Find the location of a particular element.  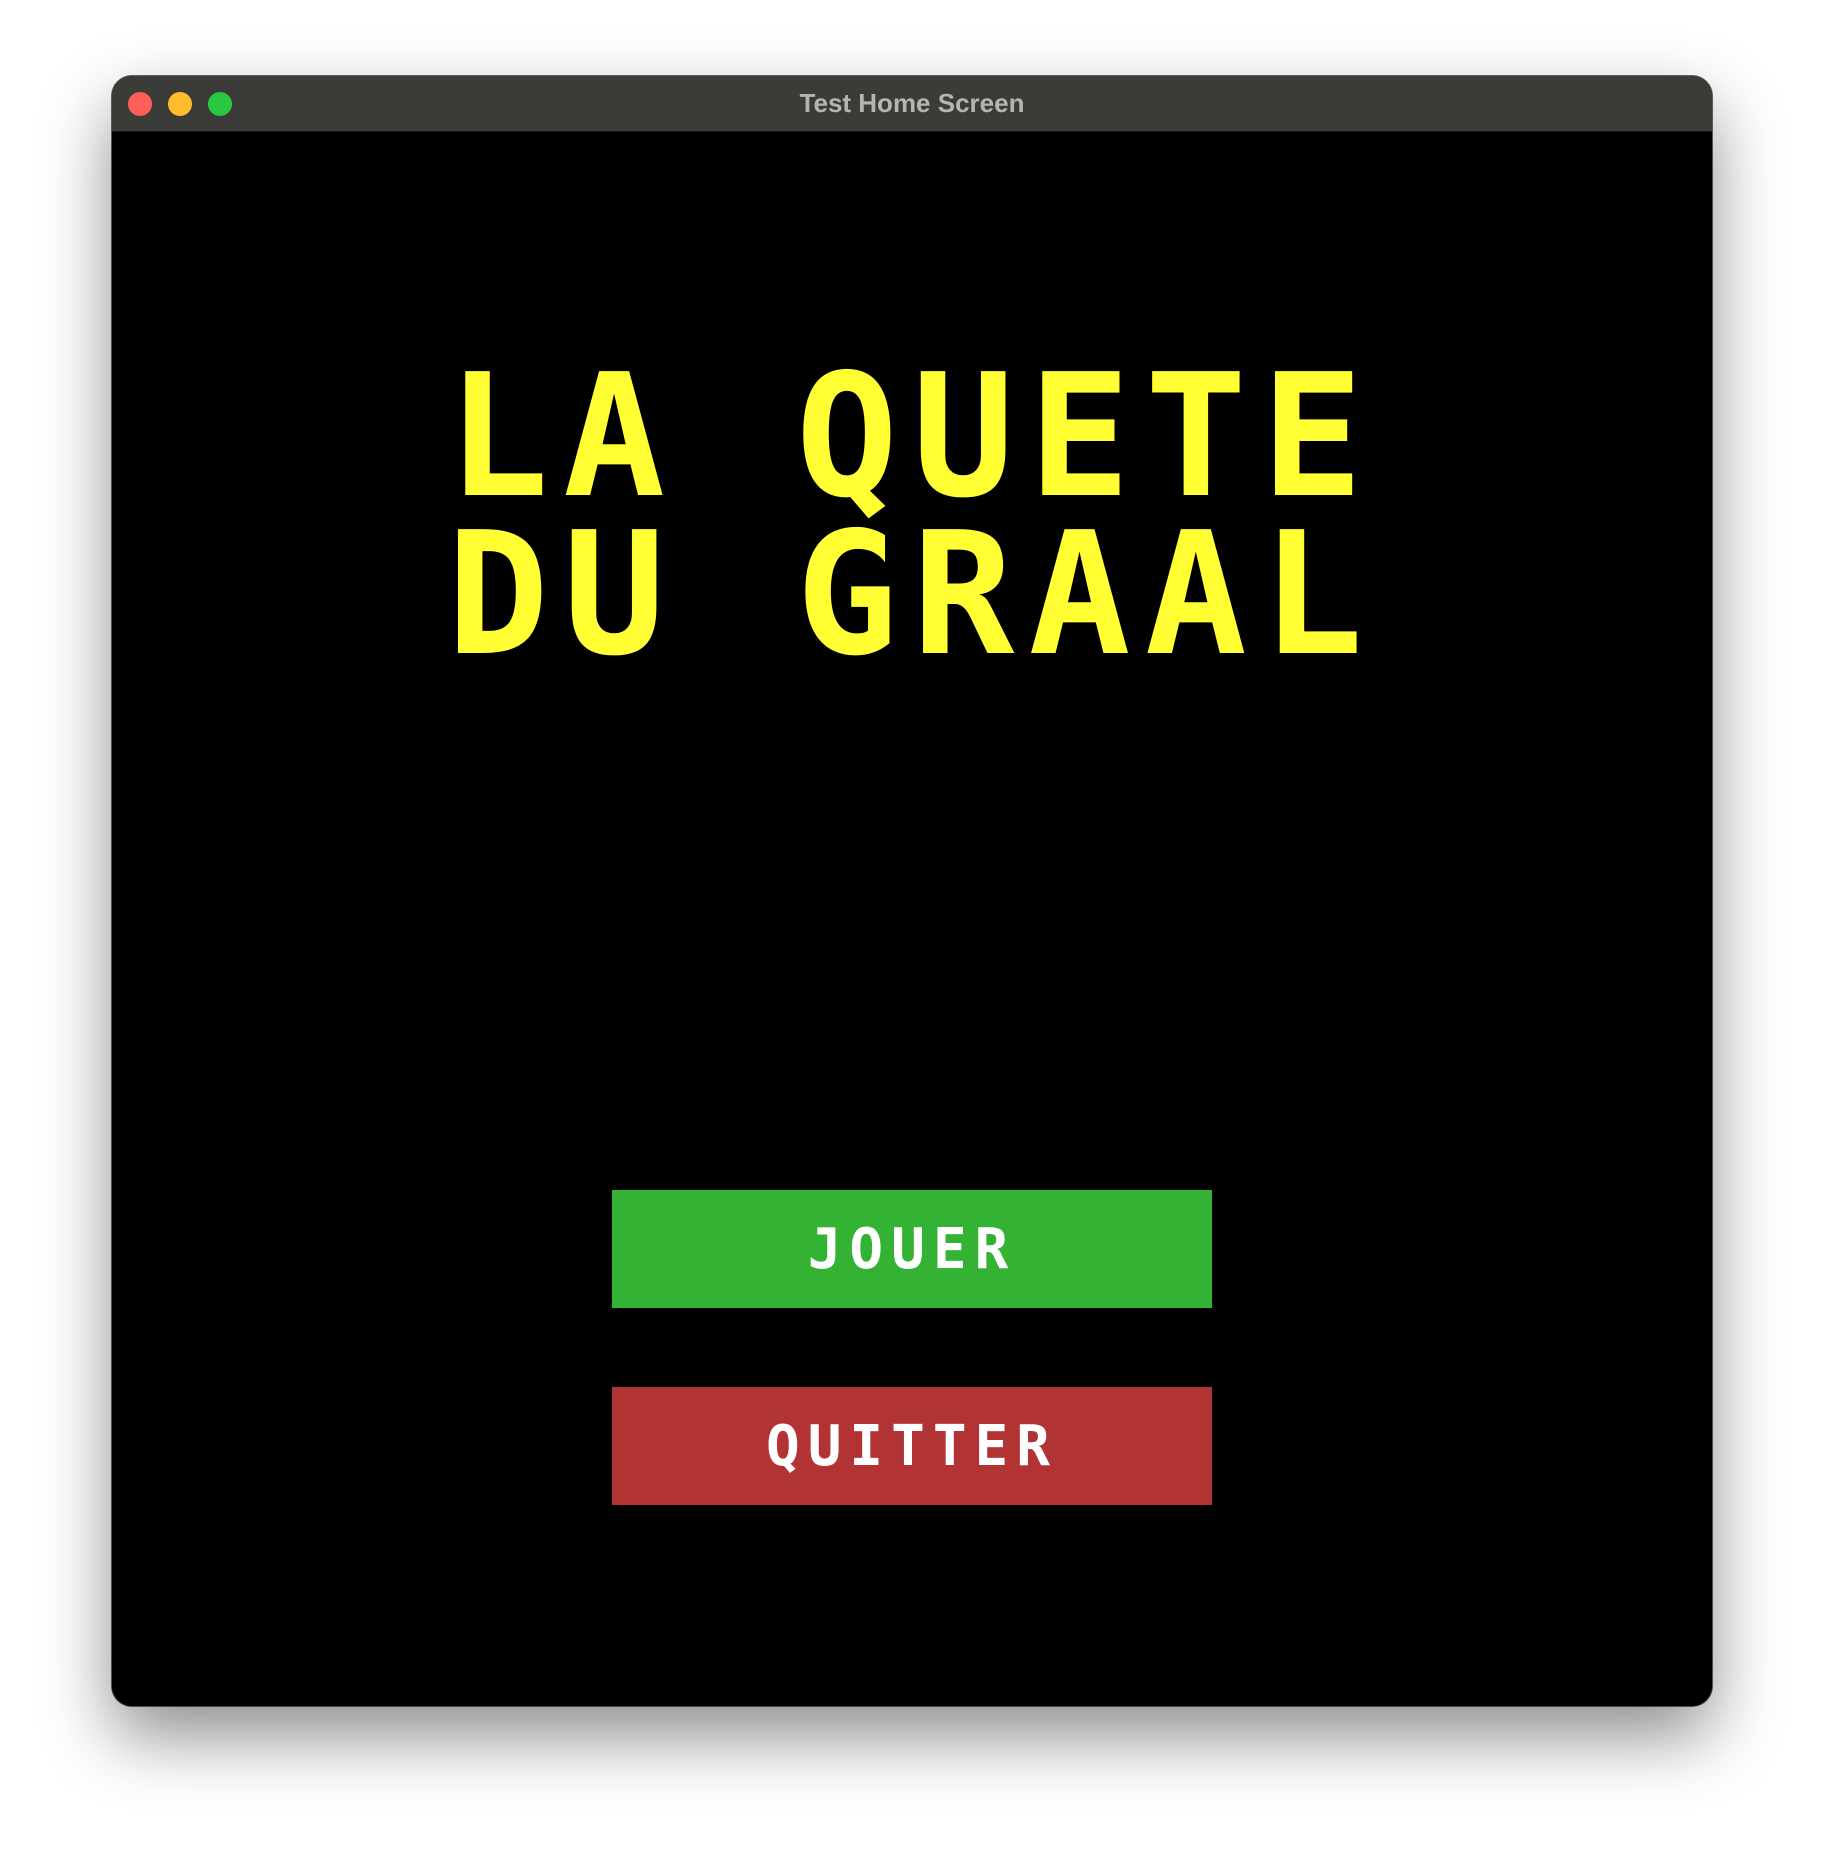

window-title: Test Home Screen is located at coordinates (912, 103).